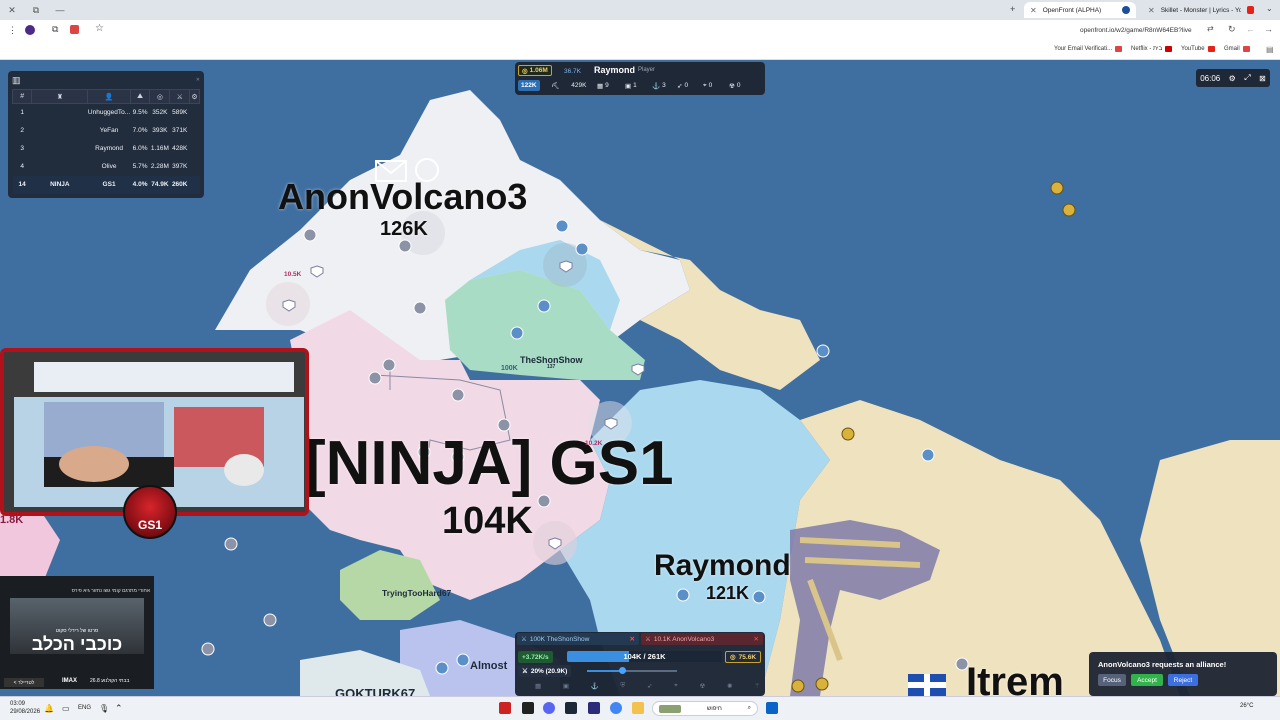  Describe the element at coordinates (632, 670) in the screenshot. I see `attack-ratio-slider` at that location.